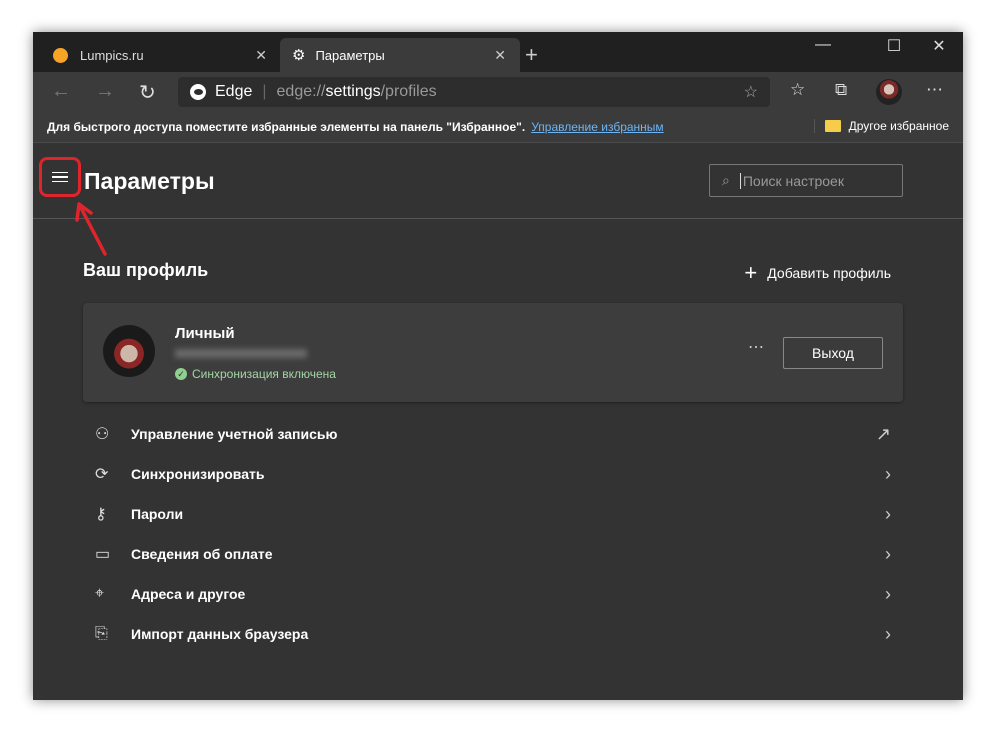  Describe the element at coordinates (832, 126) in the screenshot. I see `folder-icon` at that location.